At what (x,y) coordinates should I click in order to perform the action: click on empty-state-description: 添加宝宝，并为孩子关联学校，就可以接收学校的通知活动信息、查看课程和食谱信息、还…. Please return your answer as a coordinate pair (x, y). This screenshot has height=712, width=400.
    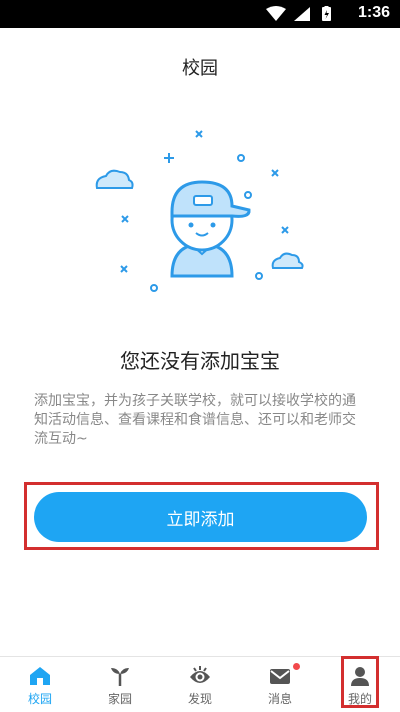
    Looking at the image, I should click on (195, 420).